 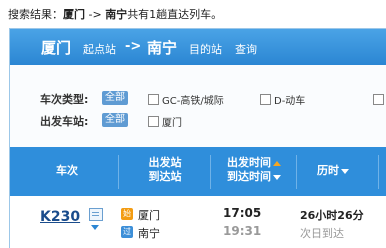 I want to click on depart-station: 厦门, so click(x=149, y=215).